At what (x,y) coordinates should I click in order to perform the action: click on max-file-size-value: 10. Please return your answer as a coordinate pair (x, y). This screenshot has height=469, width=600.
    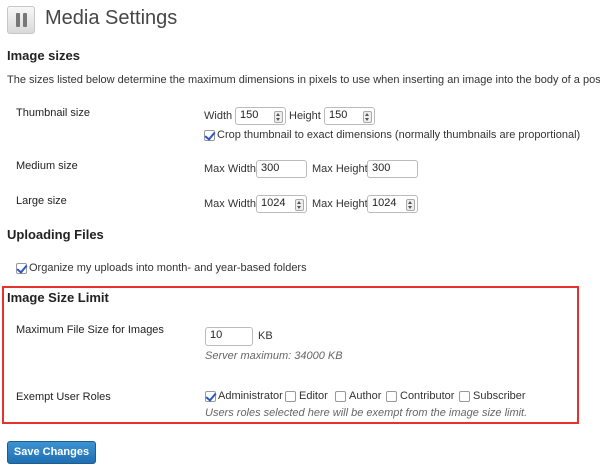
    Looking at the image, I should click on (216, 335).